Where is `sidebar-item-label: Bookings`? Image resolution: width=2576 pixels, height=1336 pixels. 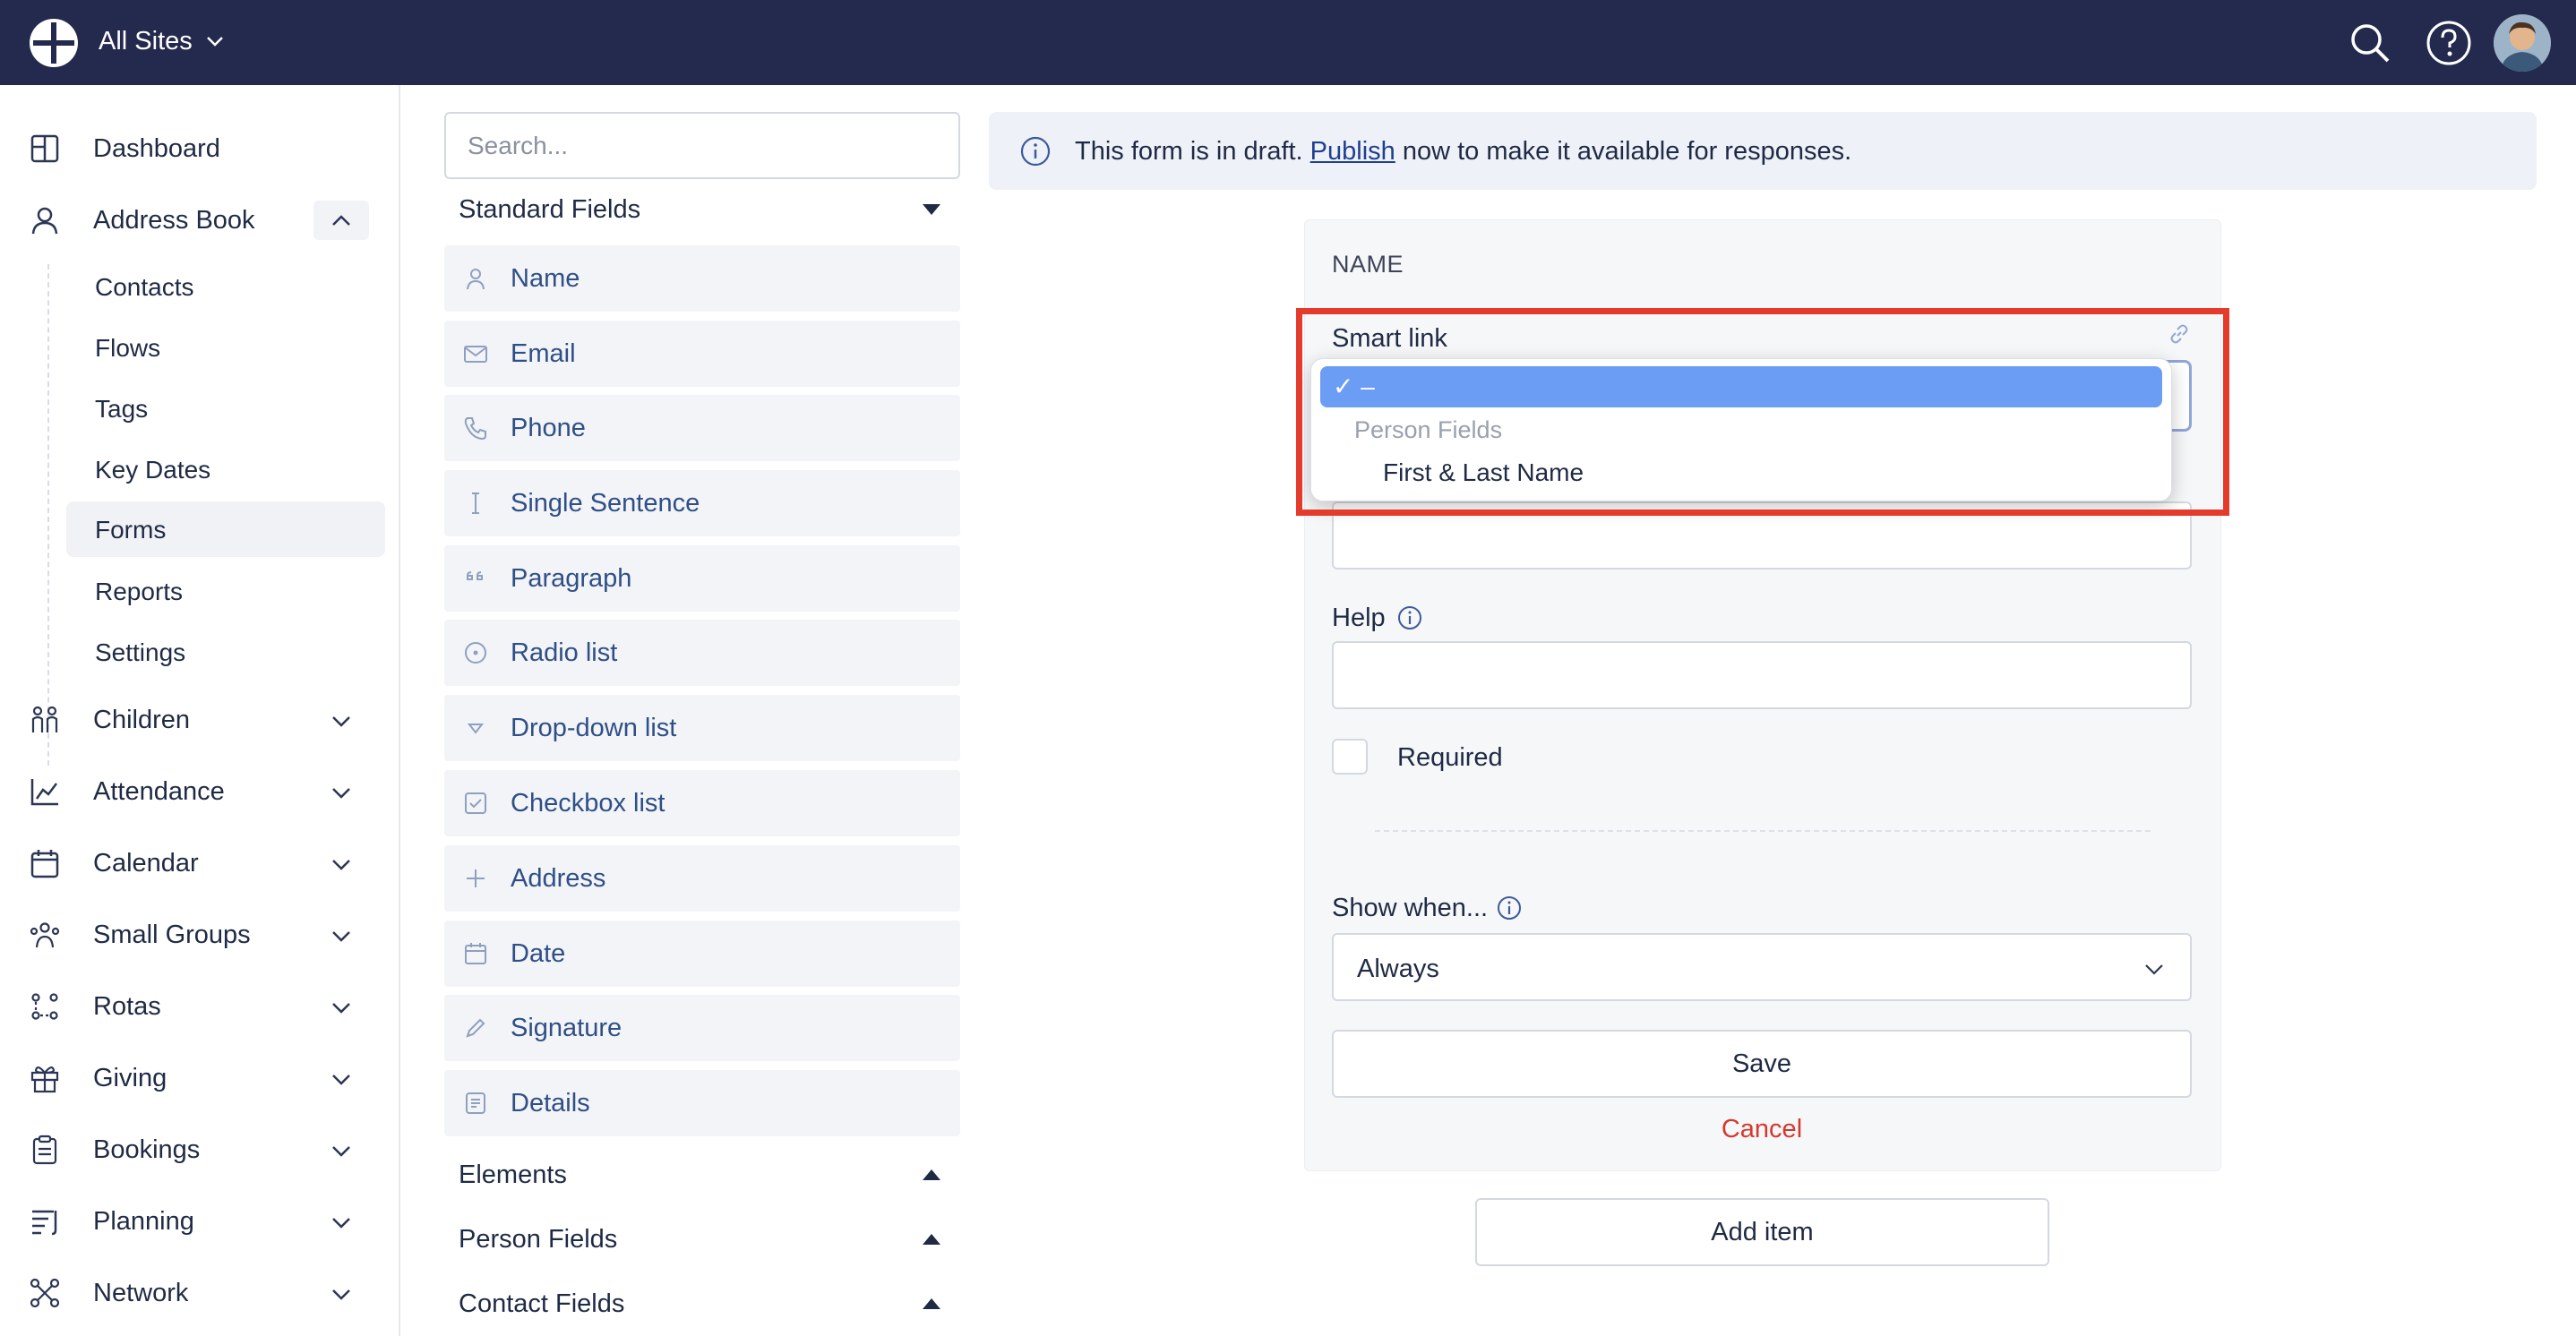 sidebar-item-label: Bookings is located at coordinates (147, 1149).